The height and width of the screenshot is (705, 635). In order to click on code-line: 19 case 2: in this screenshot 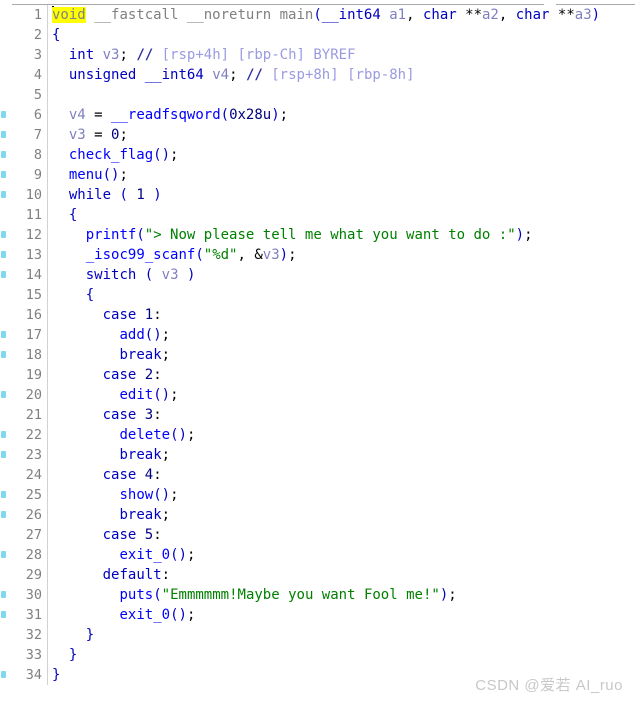, I will do `click(317, 375)`.